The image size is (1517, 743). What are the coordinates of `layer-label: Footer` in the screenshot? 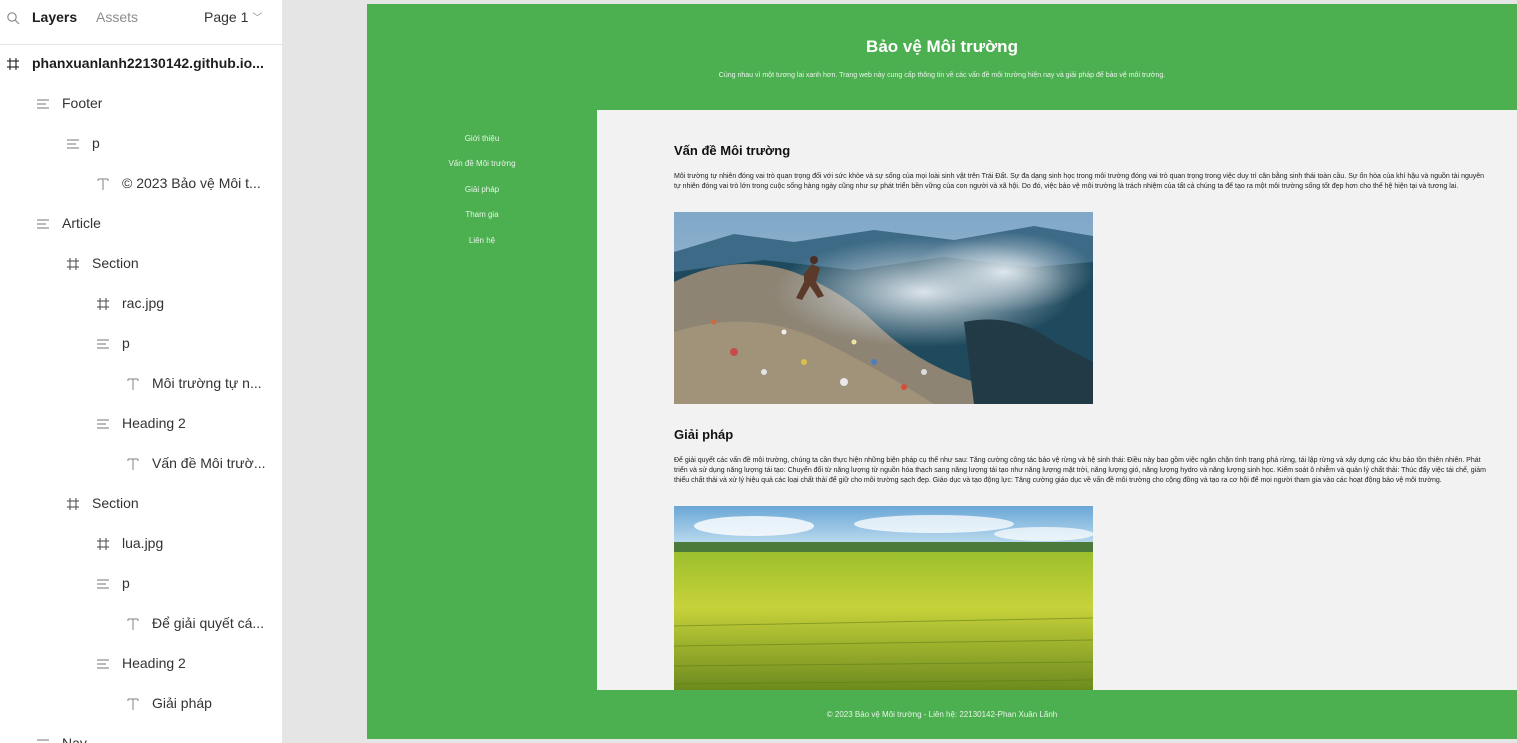 It's located at (82, 103).